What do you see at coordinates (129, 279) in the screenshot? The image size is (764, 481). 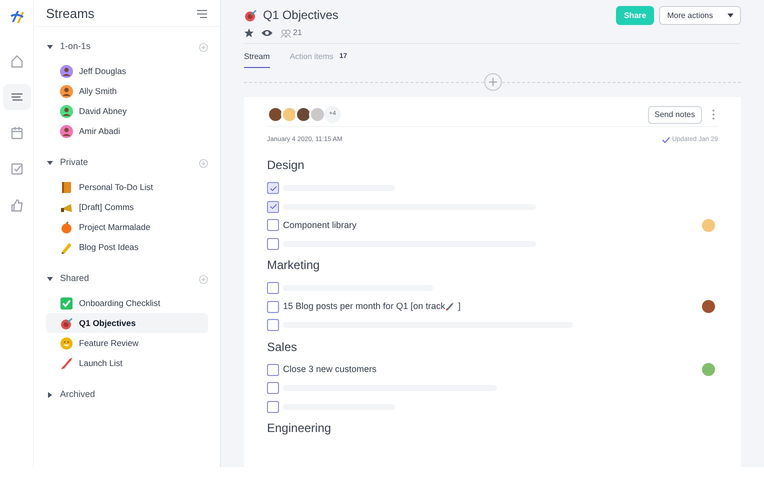 I see `section-label: Shared` at bounding box center [129, 279].